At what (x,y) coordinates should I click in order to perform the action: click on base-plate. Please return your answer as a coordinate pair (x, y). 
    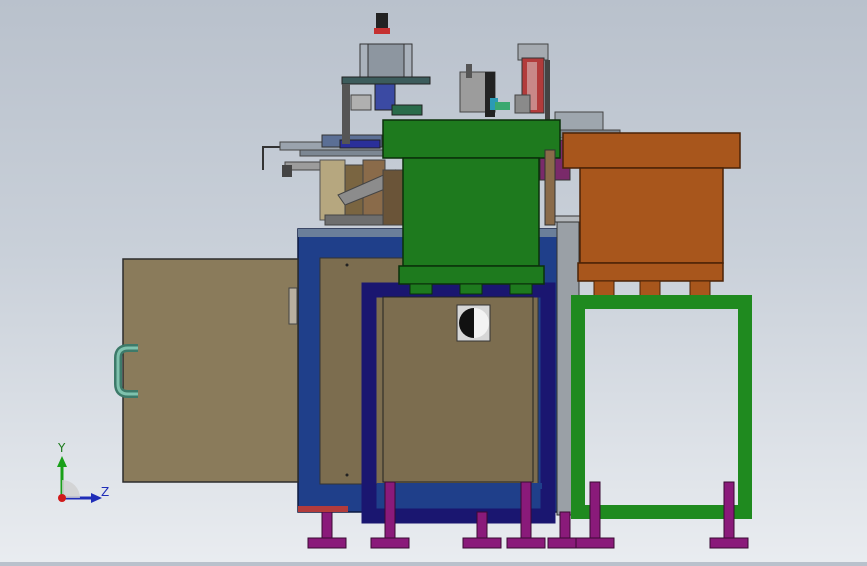
    Looking at the image, I should click on (323, 509).